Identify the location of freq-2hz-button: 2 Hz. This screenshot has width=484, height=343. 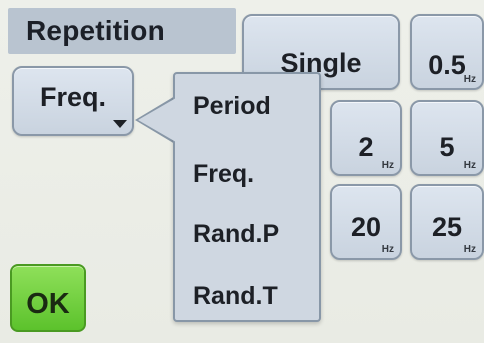
(366, 138).